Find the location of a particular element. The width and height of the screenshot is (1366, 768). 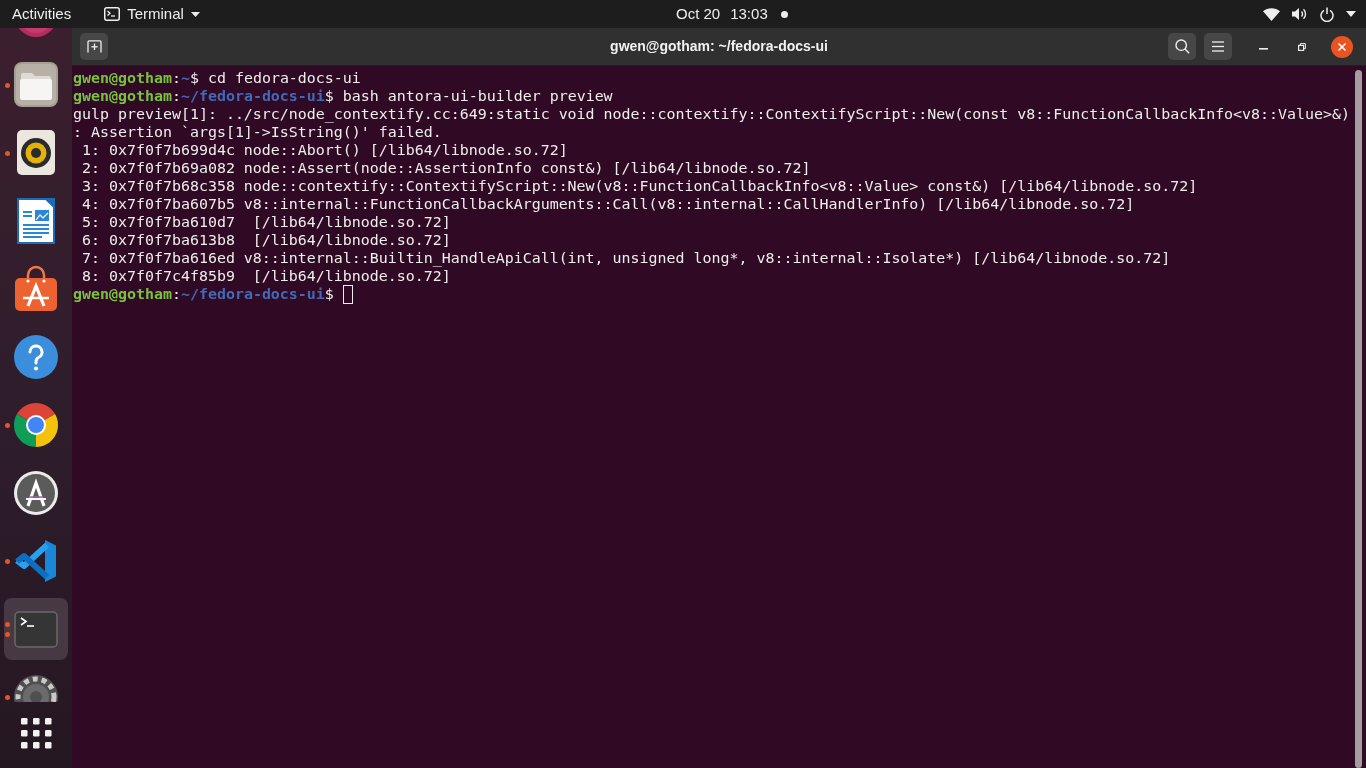

clock-button: Oct 20 13:03 is located at coordinates (732, 14).